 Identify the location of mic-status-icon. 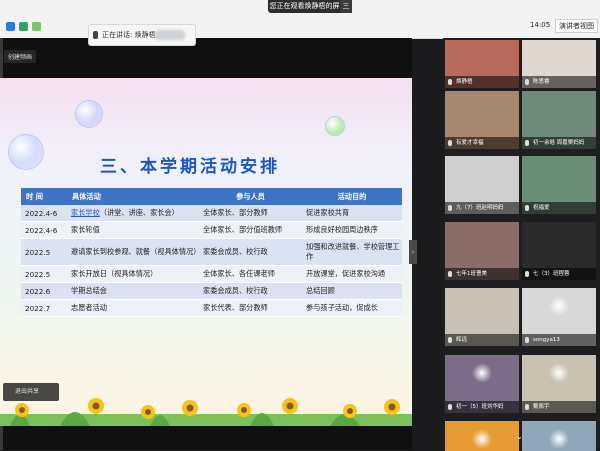
(10, 26).